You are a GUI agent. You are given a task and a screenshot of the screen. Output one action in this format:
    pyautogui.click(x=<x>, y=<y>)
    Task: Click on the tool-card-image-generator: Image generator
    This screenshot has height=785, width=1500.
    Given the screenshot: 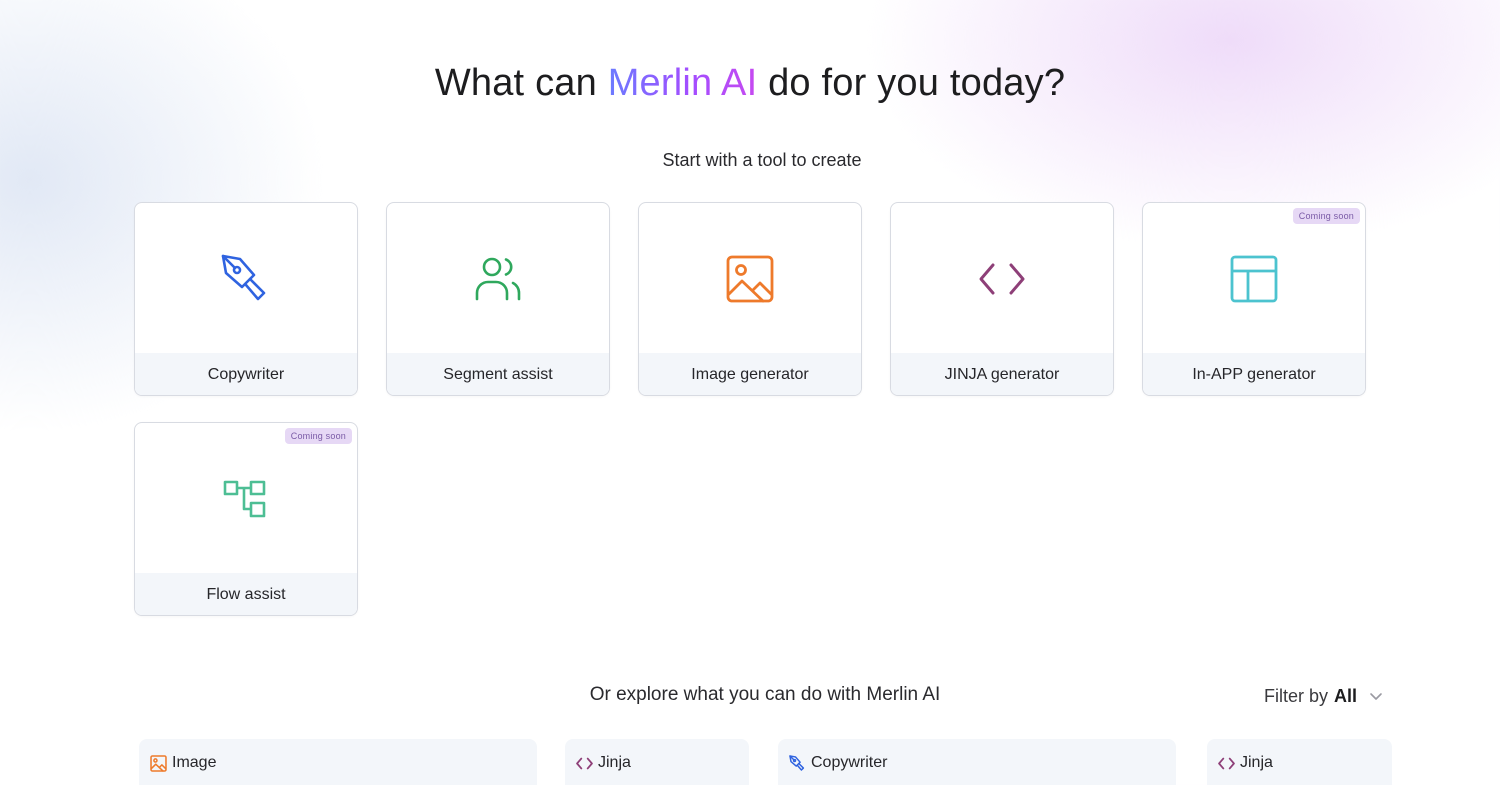 What is the action you would take?
    pyautogui.click(x=750, y=299)
    